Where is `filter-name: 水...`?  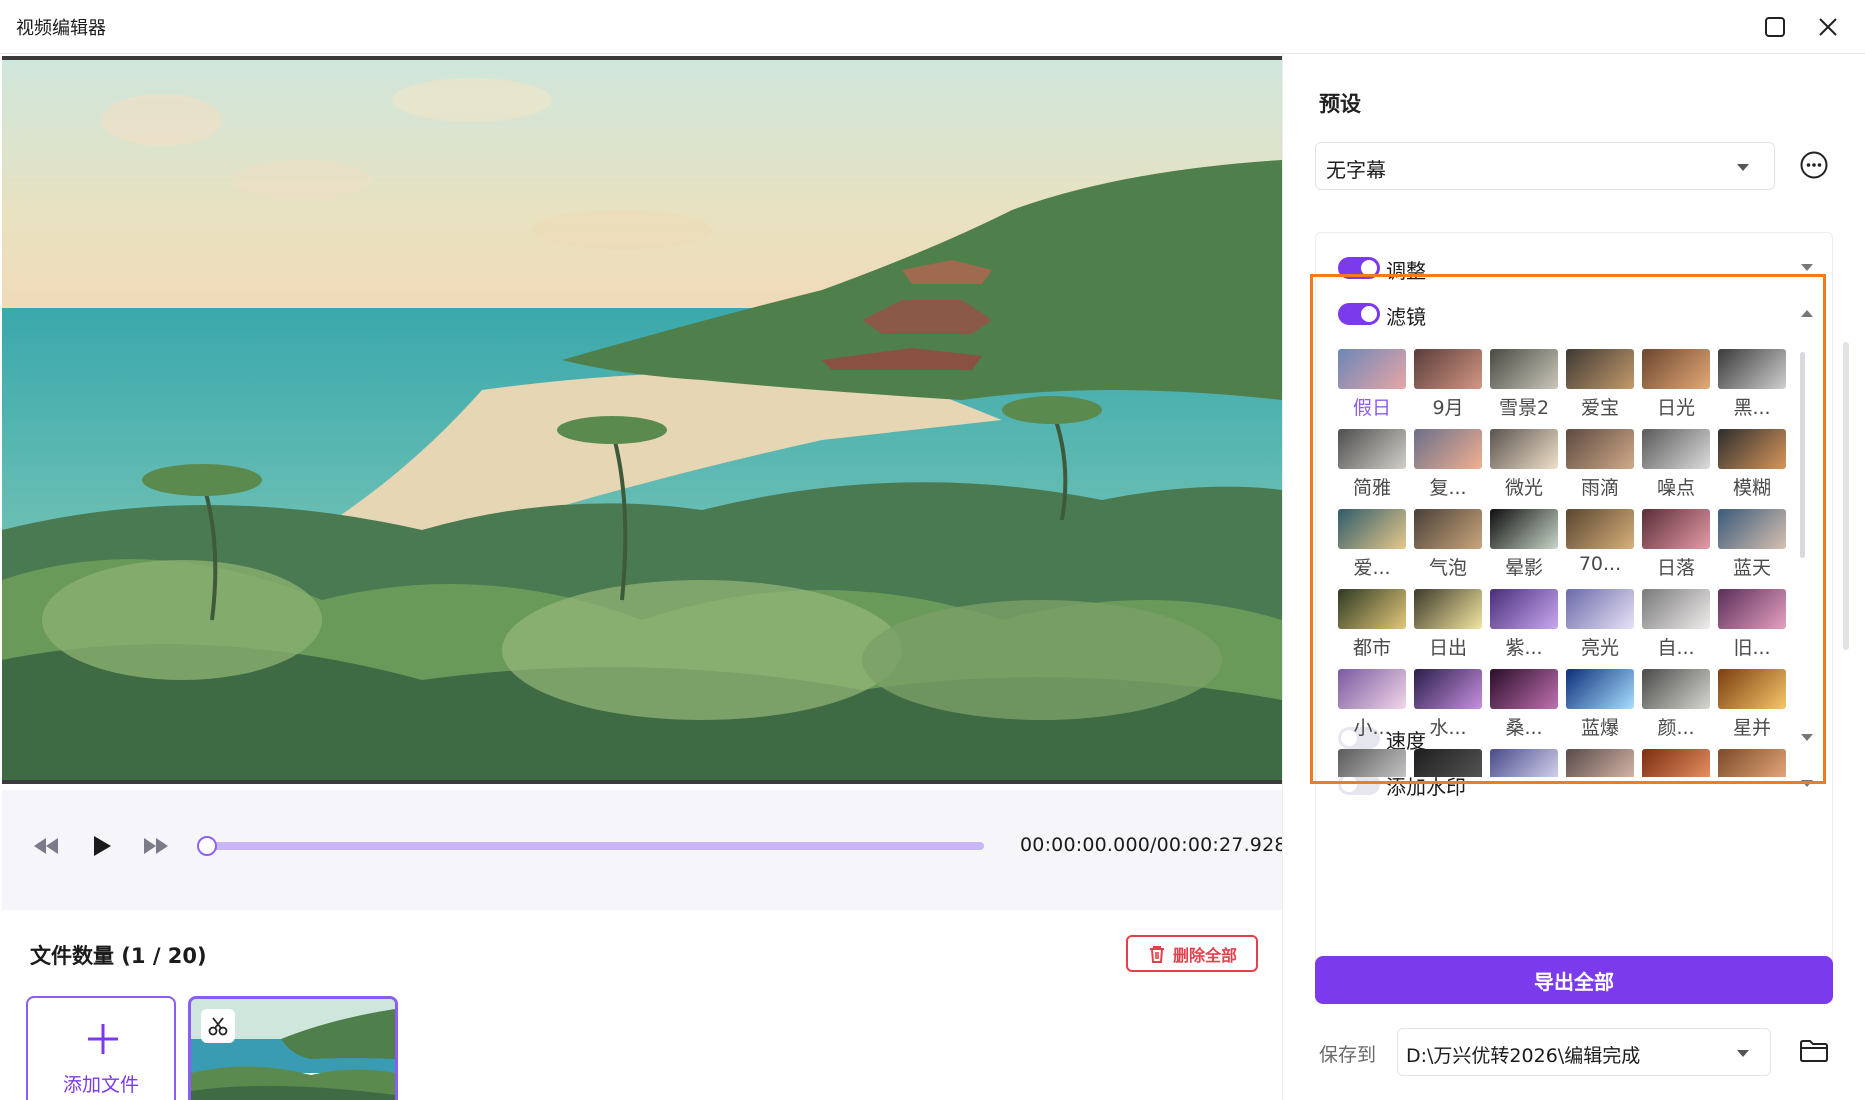
filter-name: 水... is located at coordinates (1448, 728).